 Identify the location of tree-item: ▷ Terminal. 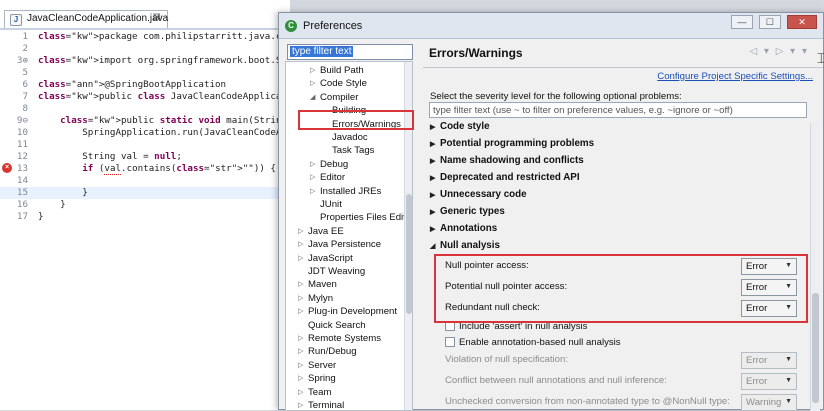
(321, 405).